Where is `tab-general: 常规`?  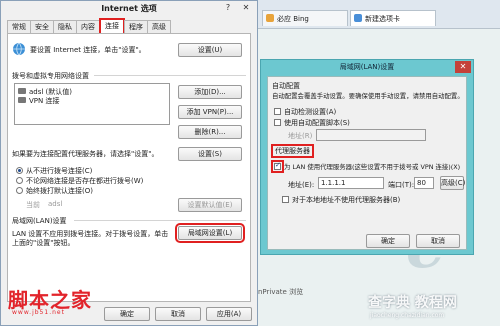 tab-general: 常规 is located at coordinates (19, 26).